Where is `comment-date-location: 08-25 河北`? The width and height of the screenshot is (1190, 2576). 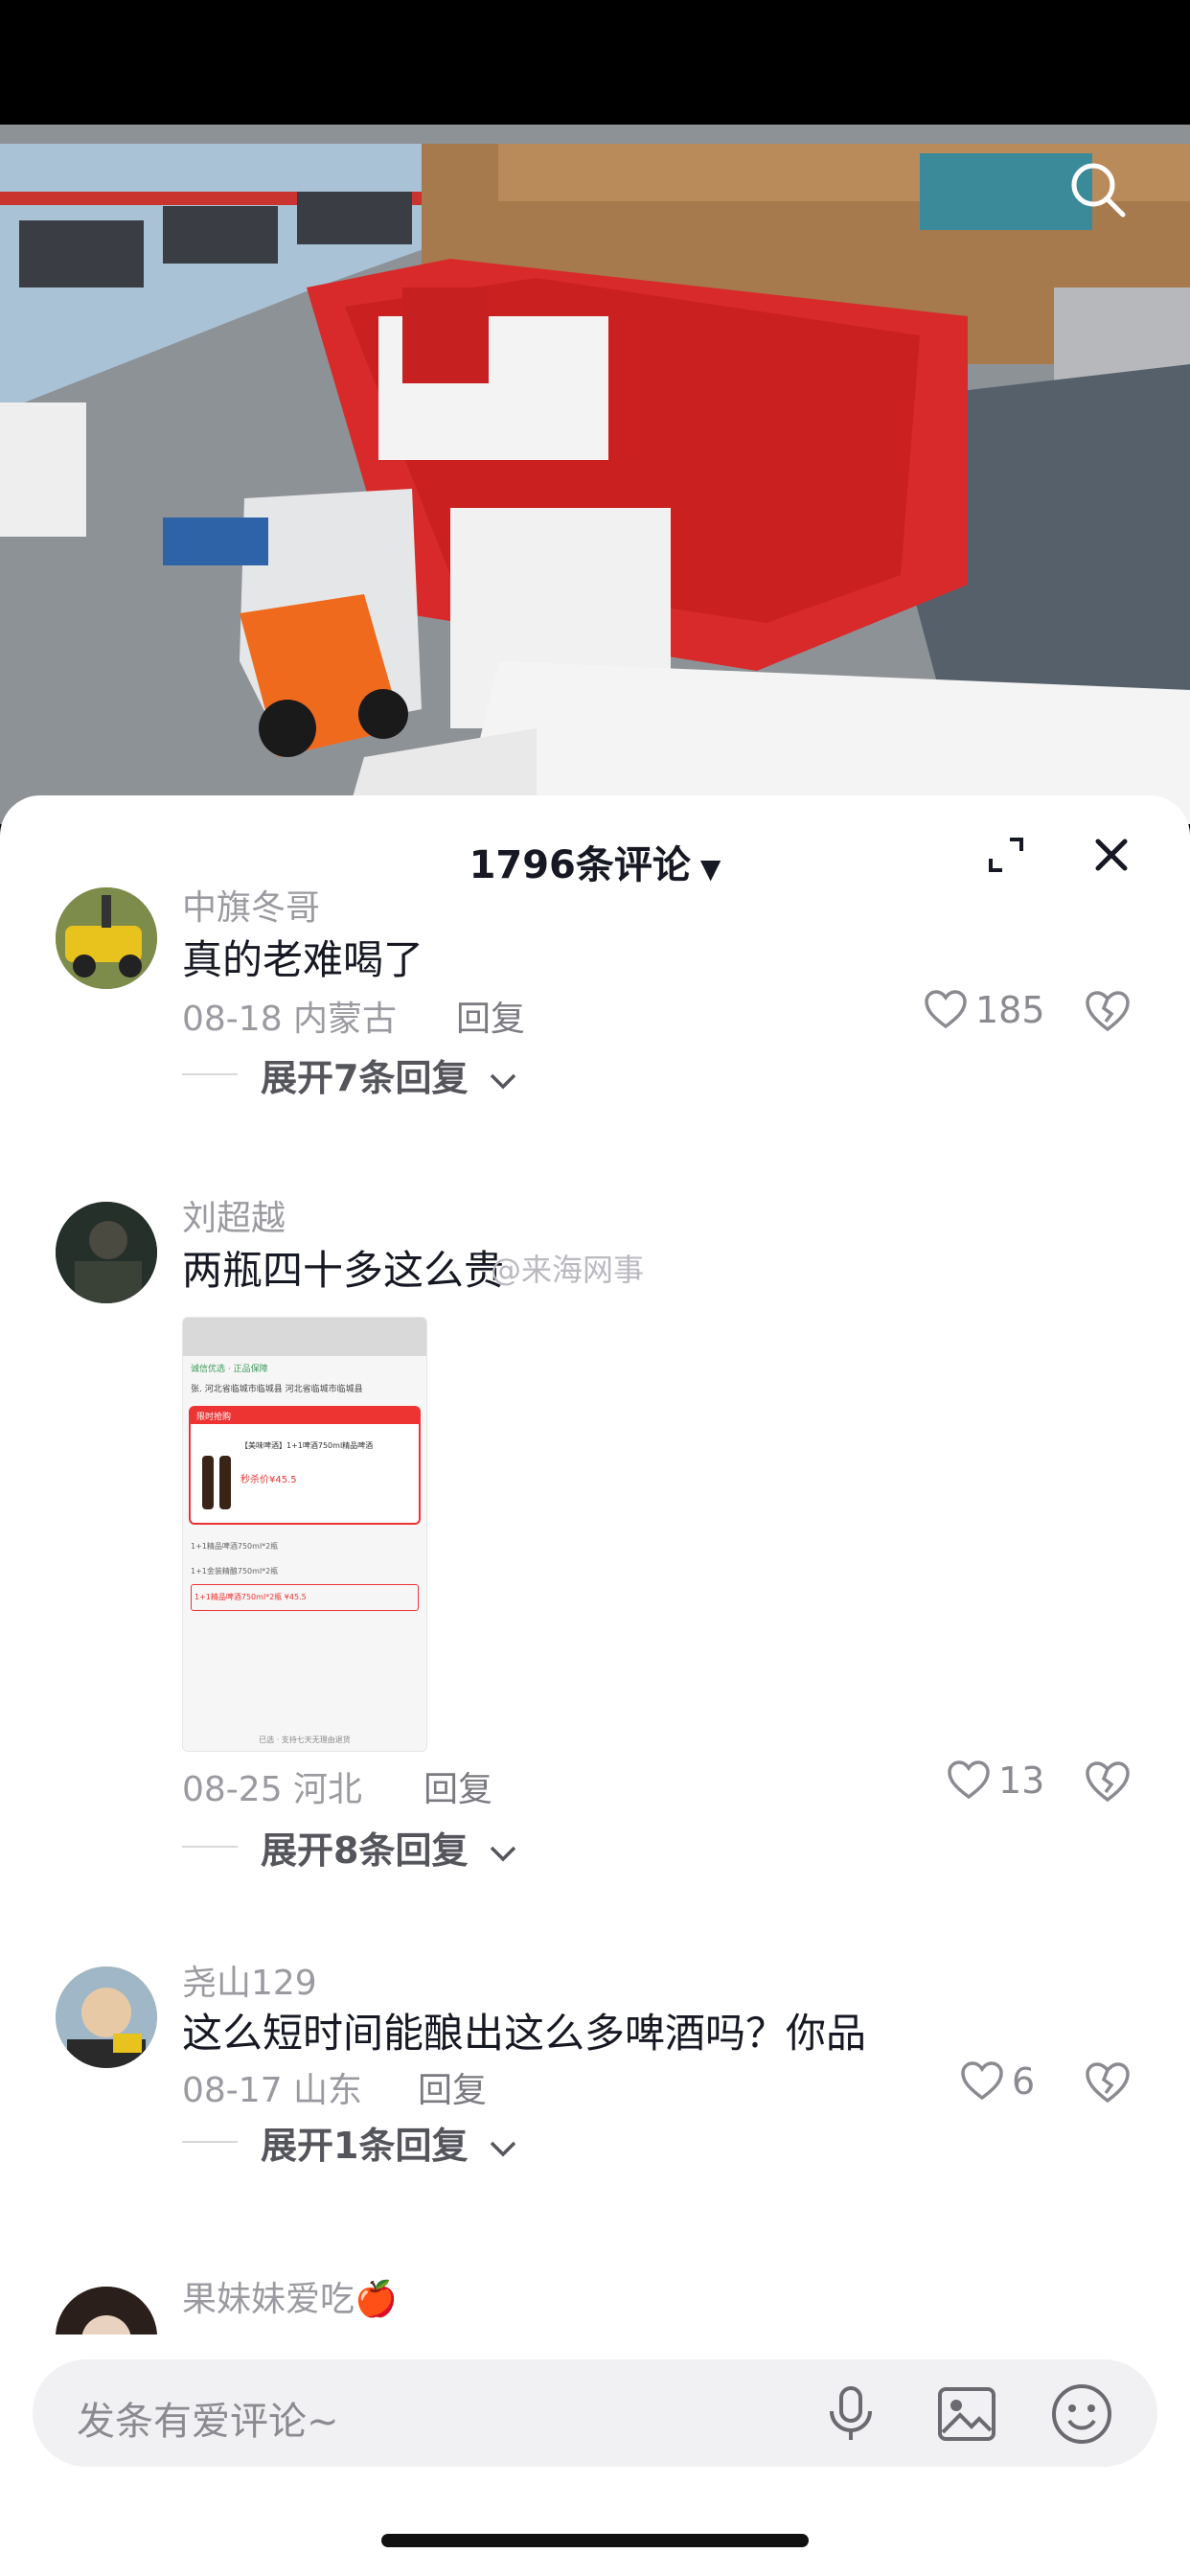 comment-date-location: 08-25 河北 is located at coordinates (272, 1789).